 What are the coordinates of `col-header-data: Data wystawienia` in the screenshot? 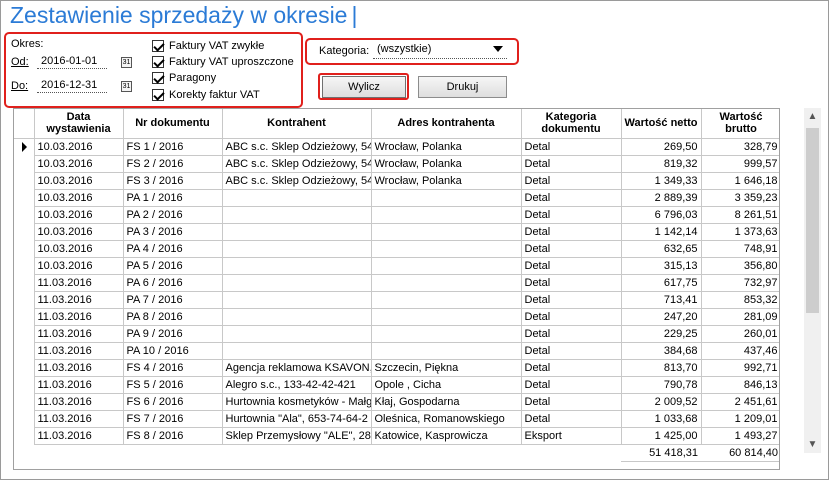 It's located at (78, 124).